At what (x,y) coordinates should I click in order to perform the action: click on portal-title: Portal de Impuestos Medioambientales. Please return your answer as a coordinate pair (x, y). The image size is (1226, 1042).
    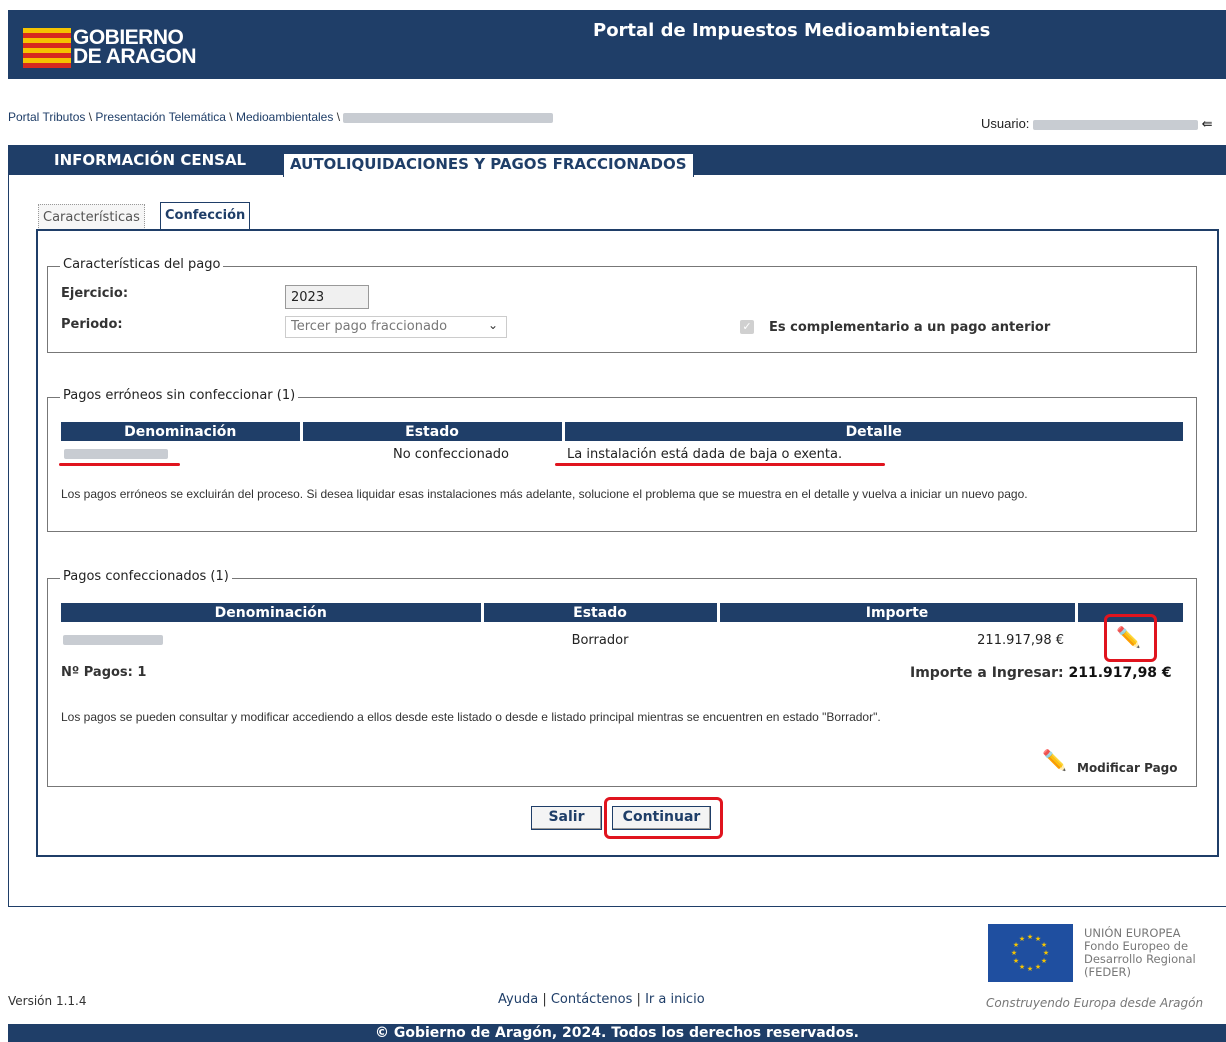
    Looking at the image, I should click on (792, 30).